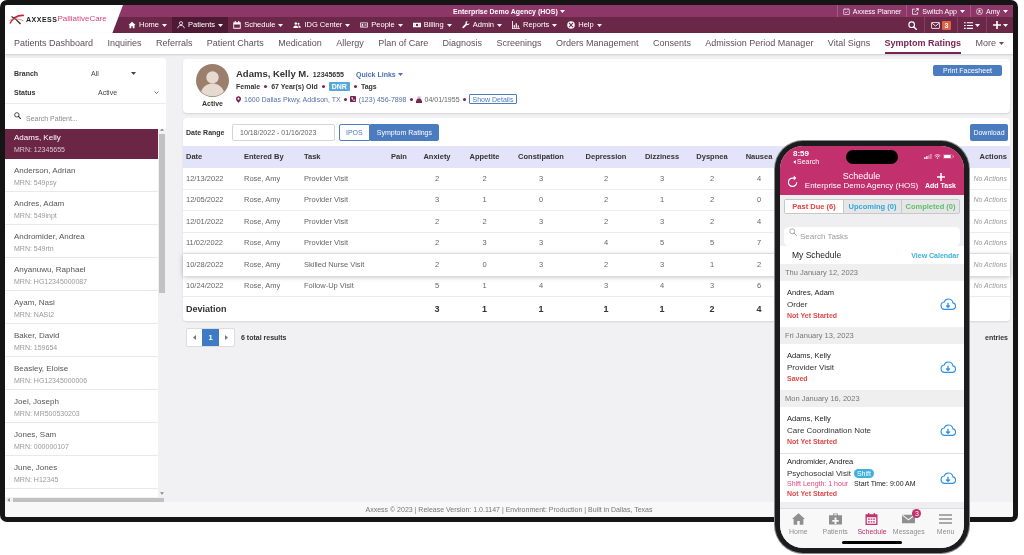  Describe the element at coordinates (712, 309) in the screenshot. I see `table-cell-text: 2` at that location.